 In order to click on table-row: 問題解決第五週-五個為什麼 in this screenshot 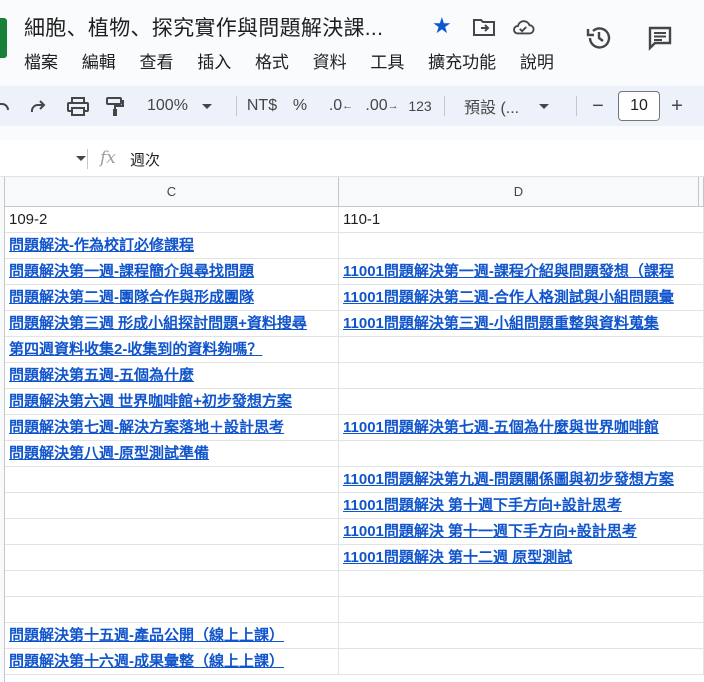, I will do `click(354, 376)`.